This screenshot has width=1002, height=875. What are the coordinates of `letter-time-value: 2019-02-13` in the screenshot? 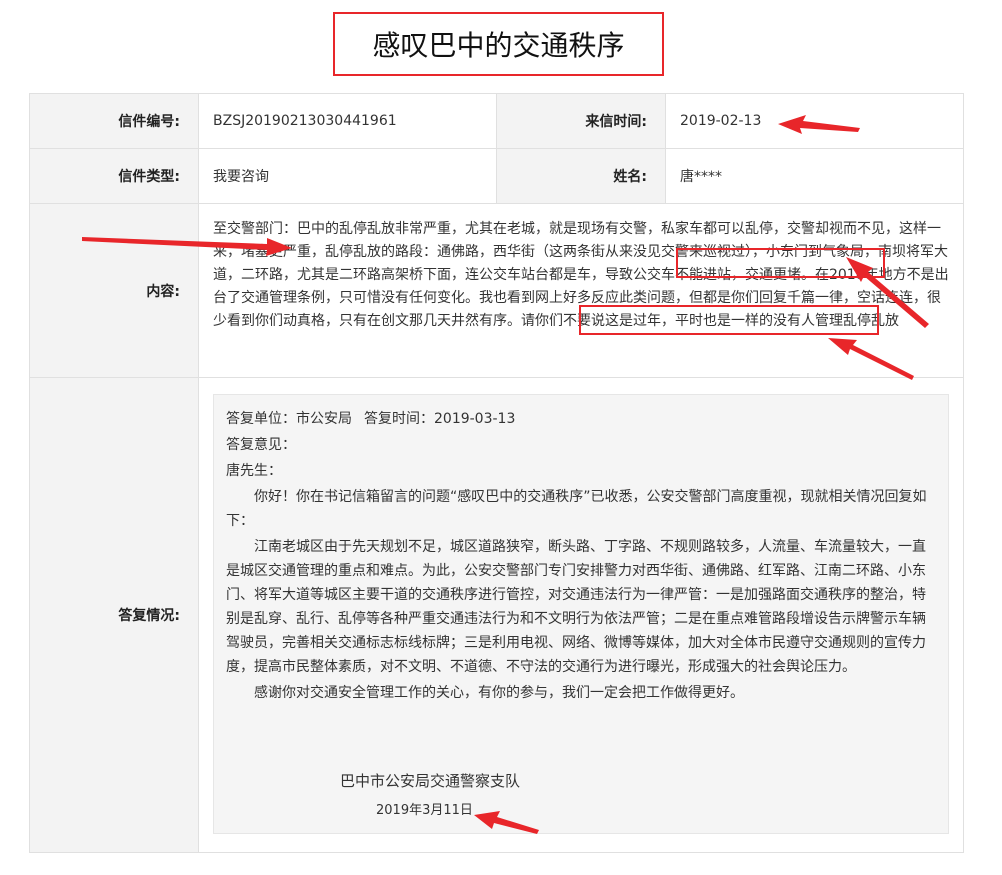 It's located at (814, 121).